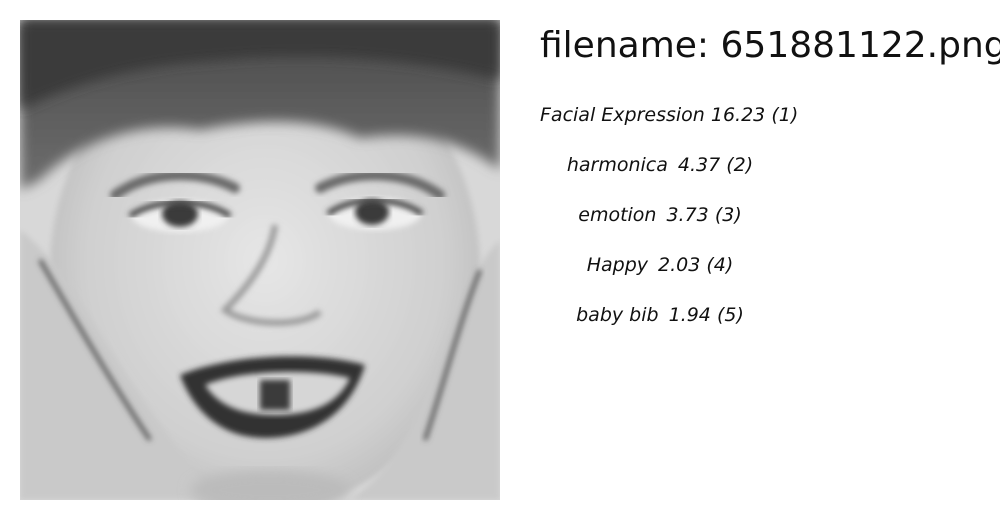 This screenshot has height=520, width=1000. What do you see at coordinates (738, 115) in the screenshot?
I see `prediction-score: 16.23` at bounding box center [738, 115].